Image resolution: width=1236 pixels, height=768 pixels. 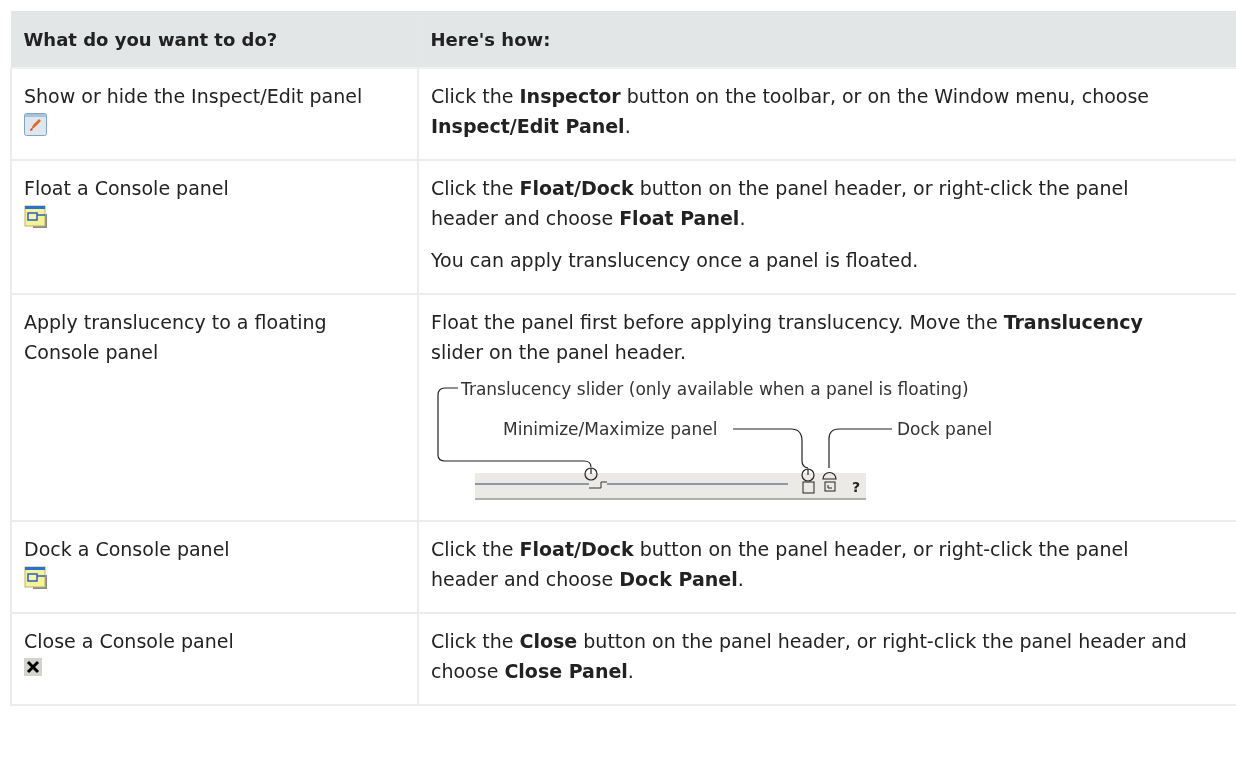 I want to click on column-header: Here's how:, so click(x=827, y=39).